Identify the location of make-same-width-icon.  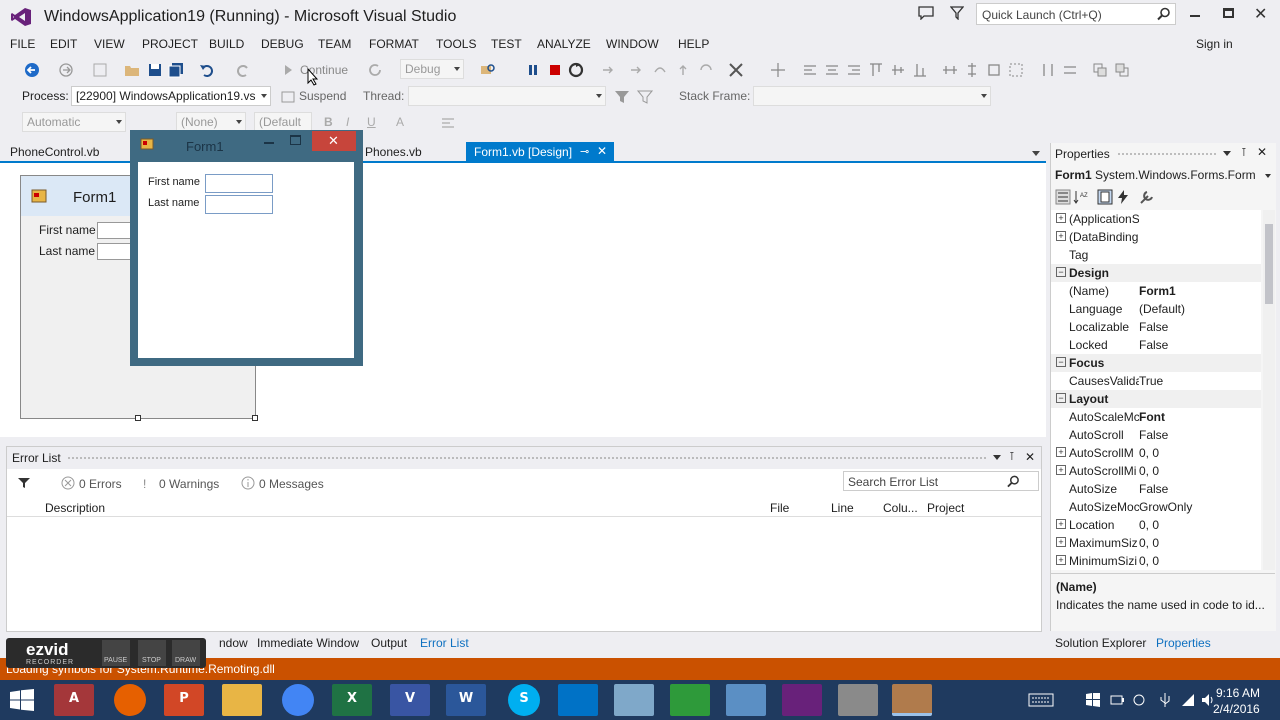
(950, 70).